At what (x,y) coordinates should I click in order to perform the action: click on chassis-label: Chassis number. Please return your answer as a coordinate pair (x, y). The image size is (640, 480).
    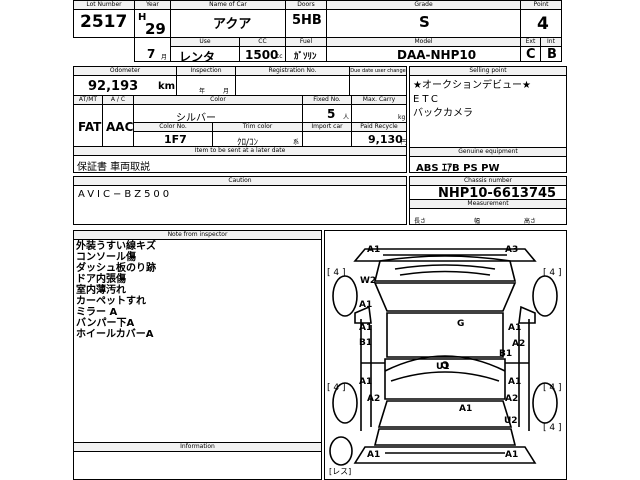
    Looking at the image, I should click on (488, 181).